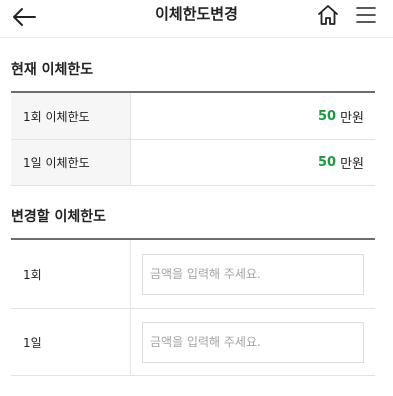 This screenshot has width=393, height=396. I want to click on current-limit-row-per-transfer: 1회 이체한도 50 만원, so click(193, 116).